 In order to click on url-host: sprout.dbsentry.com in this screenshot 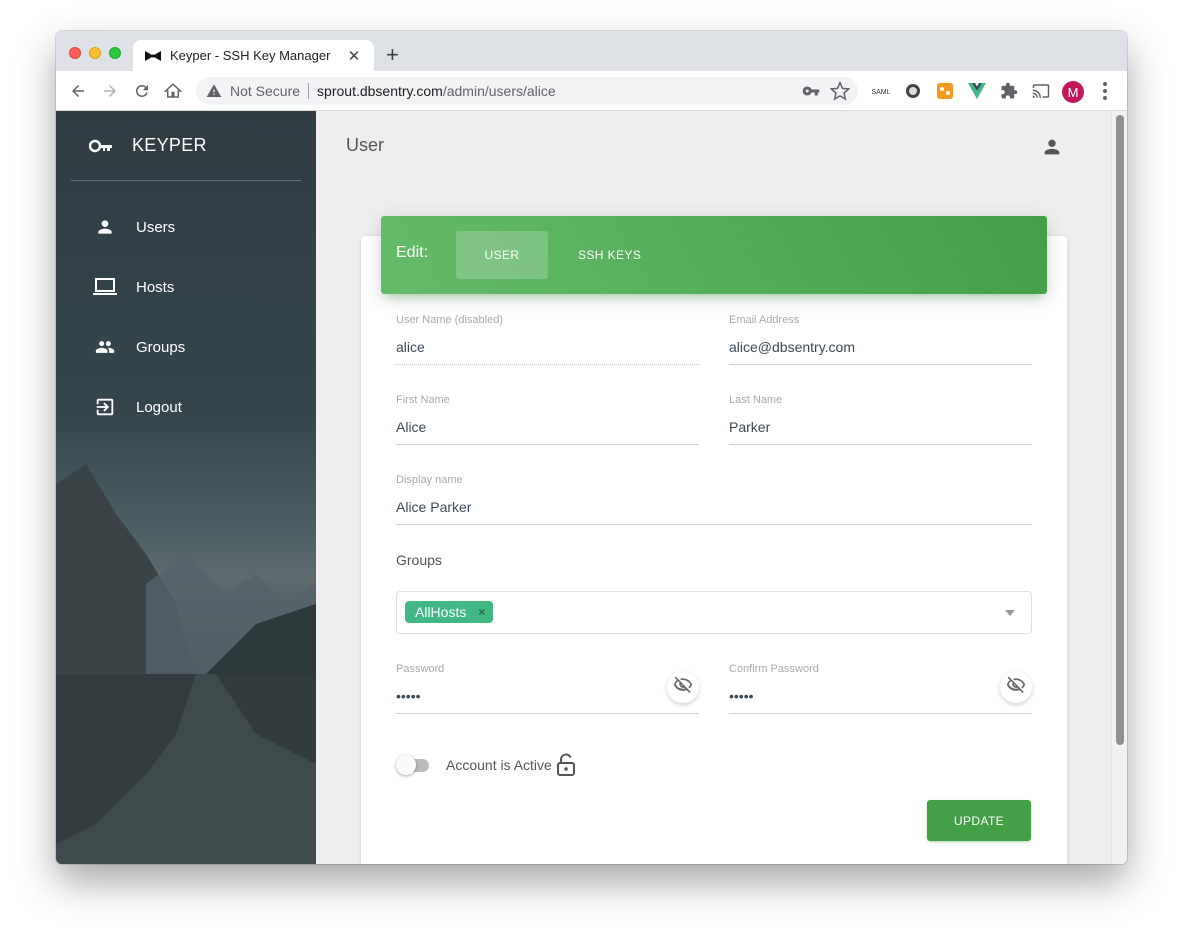, I will do `click(380, 91)`.